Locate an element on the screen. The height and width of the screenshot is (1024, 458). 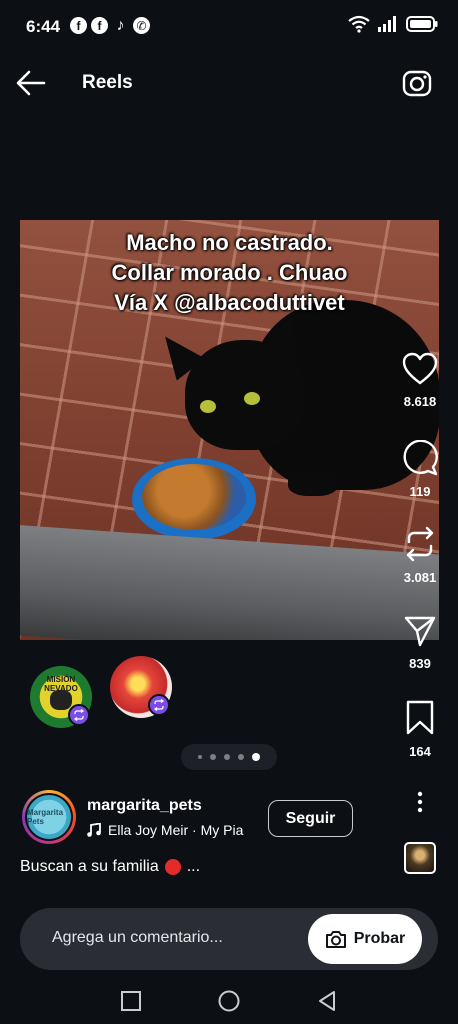
status-bar: 6:44 f f ♪ ✆ is located at coordinates (229, 27).